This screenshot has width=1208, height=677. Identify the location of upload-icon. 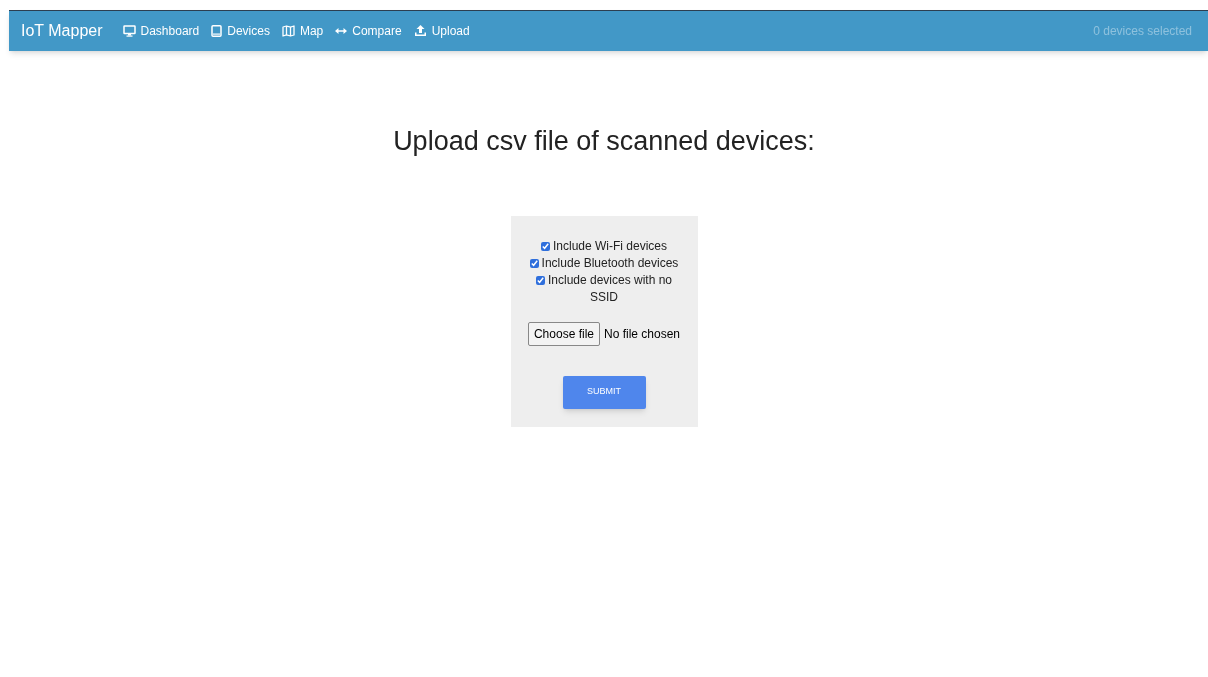
(420, 31).